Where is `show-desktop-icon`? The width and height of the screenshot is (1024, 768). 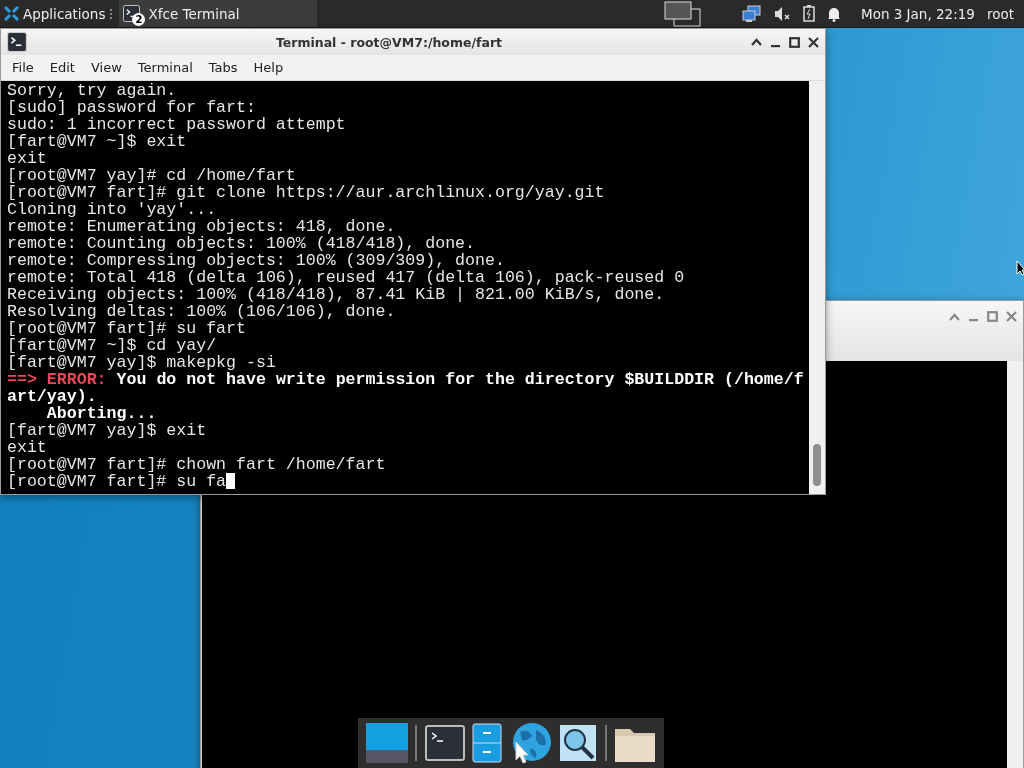 show-desktop-icon is located at coordinates (386, 743).